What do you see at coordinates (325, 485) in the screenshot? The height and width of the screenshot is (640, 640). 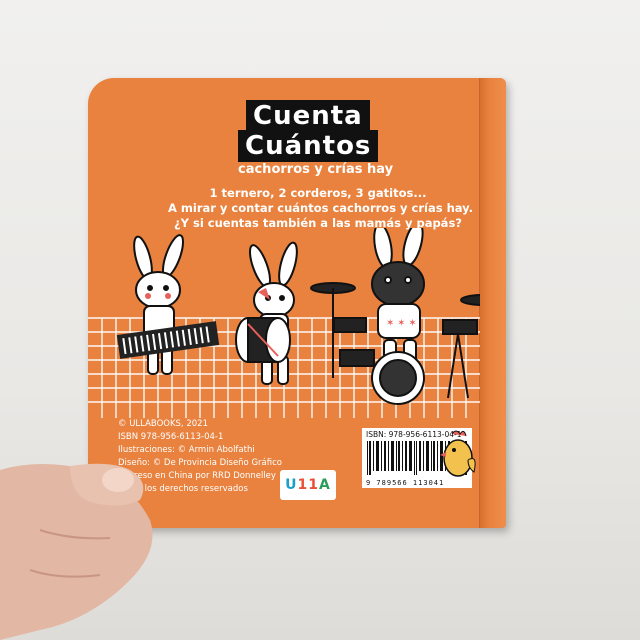 I see `logo-letter: A` at bounding box center [325, 485].